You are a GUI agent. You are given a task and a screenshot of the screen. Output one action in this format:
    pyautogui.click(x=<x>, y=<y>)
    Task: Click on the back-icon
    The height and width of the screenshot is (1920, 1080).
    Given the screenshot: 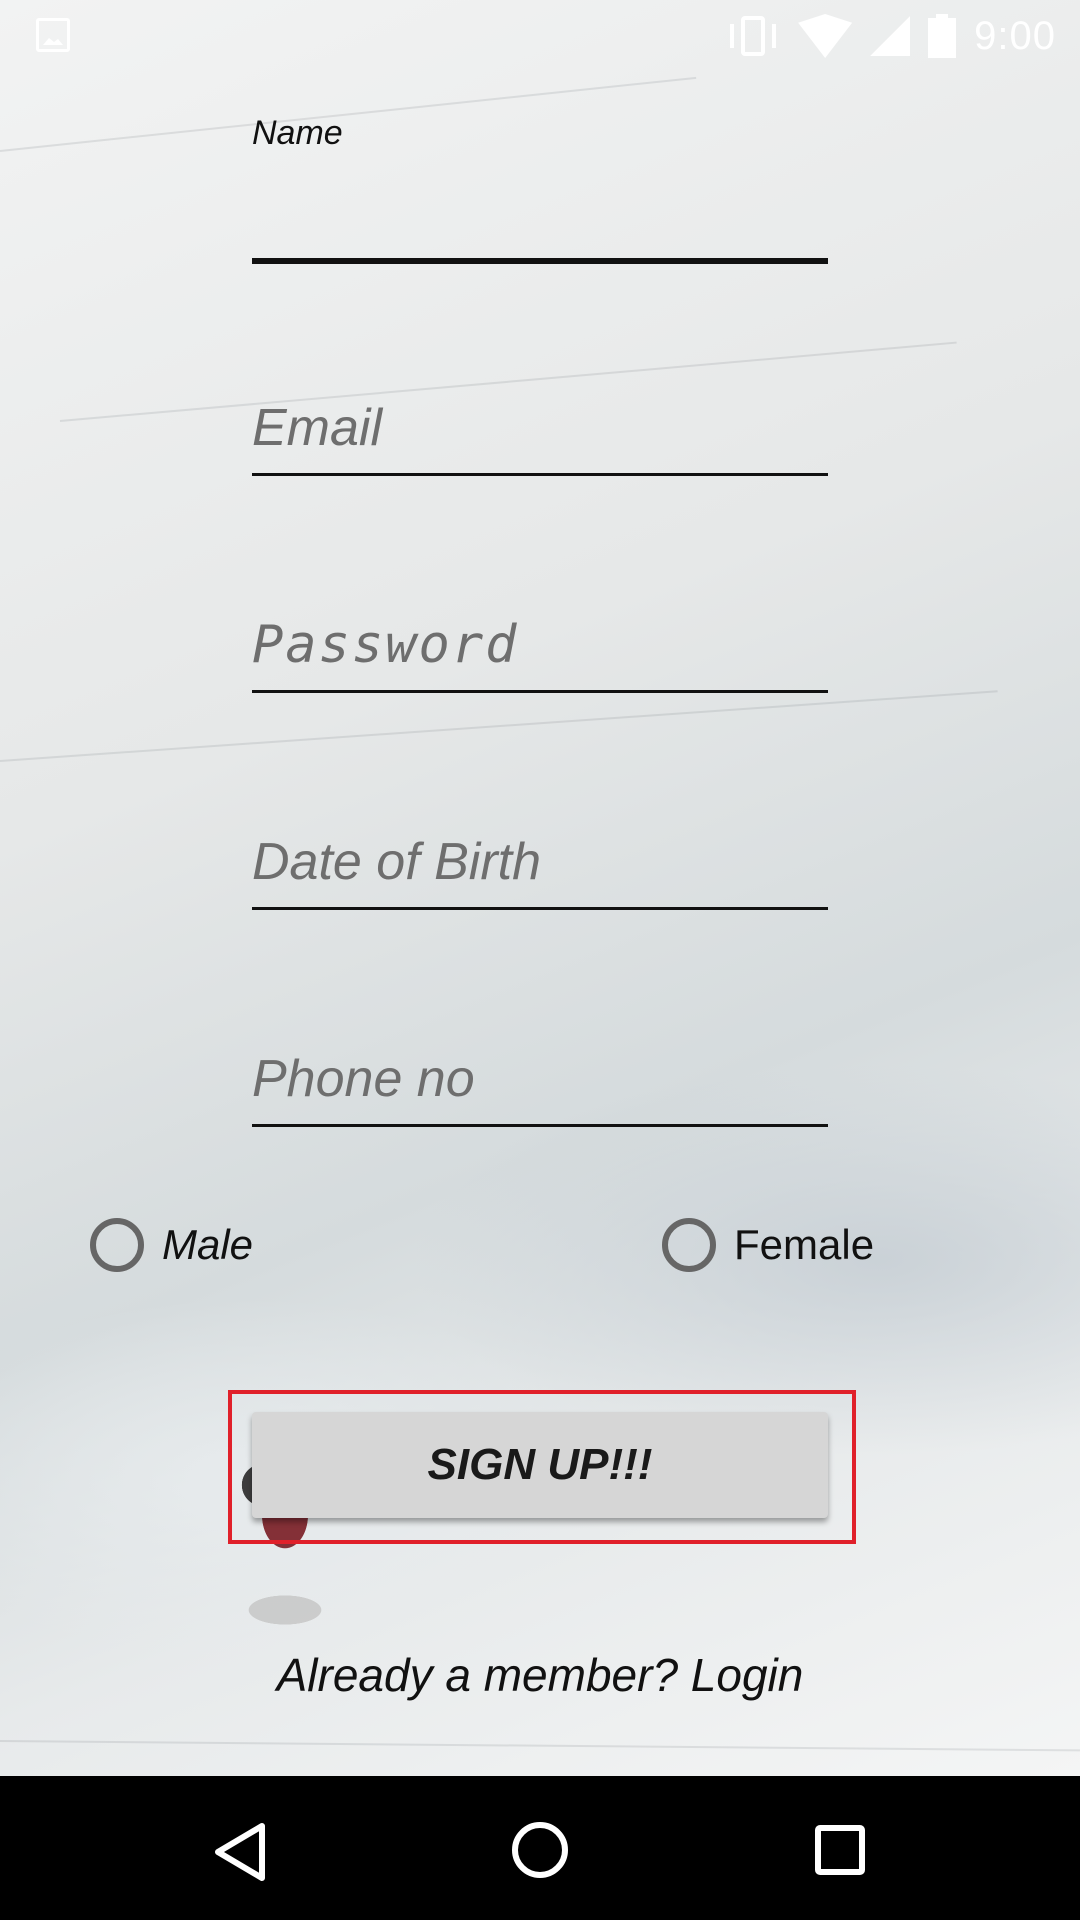 What is the action you would take?
    pyautogui.click(x=240, y=1852)
    